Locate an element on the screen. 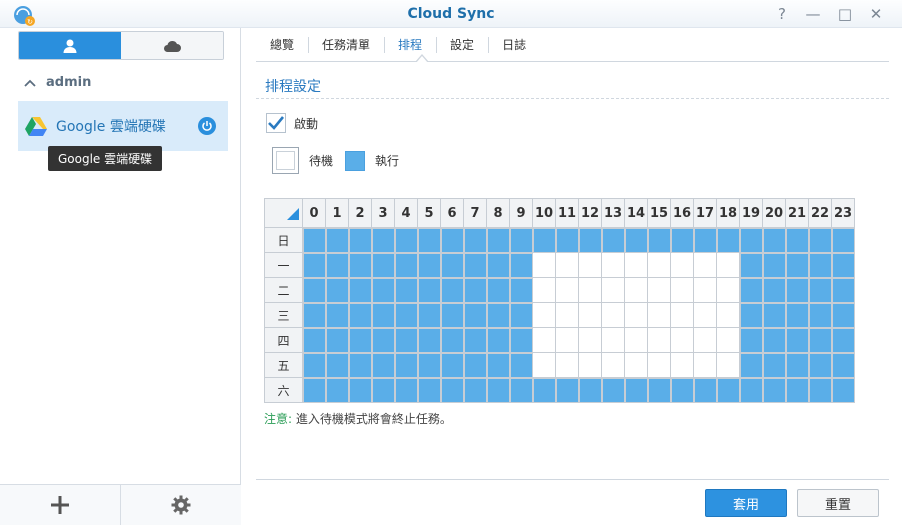 The height and width of the screenshot is (525, 902). hour-header: 4 is located at coordinates (406, 213).